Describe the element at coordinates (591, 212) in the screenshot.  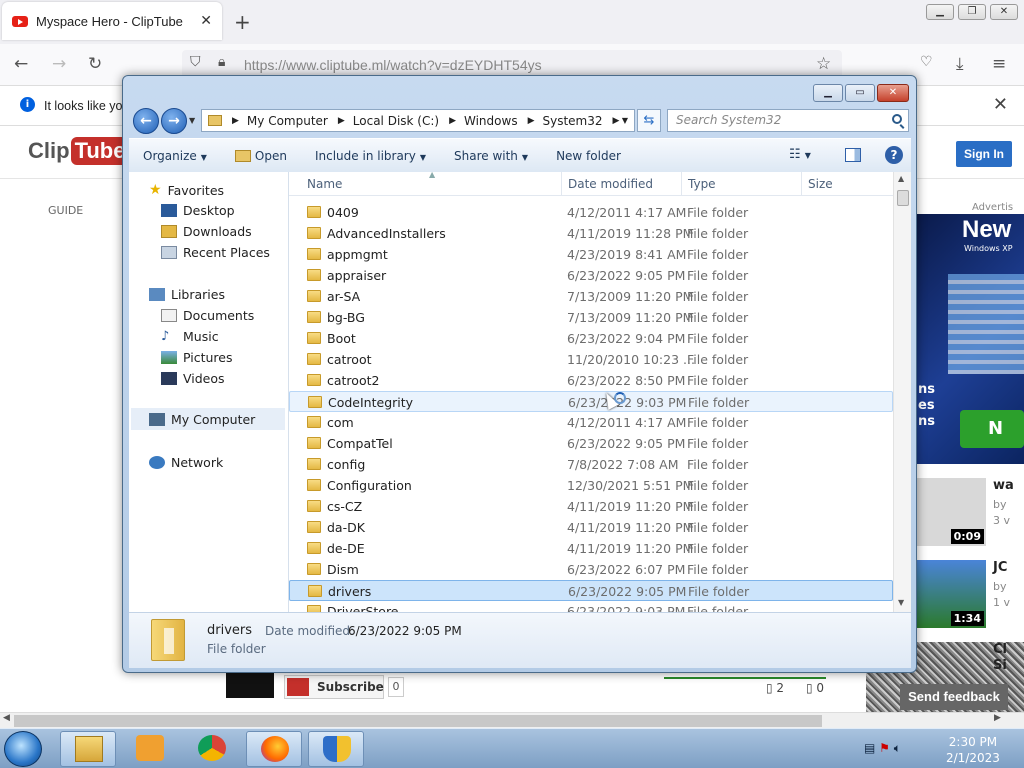
I see `file-row: 0409 4/12/2011 4:17 AM File folder` at that location.